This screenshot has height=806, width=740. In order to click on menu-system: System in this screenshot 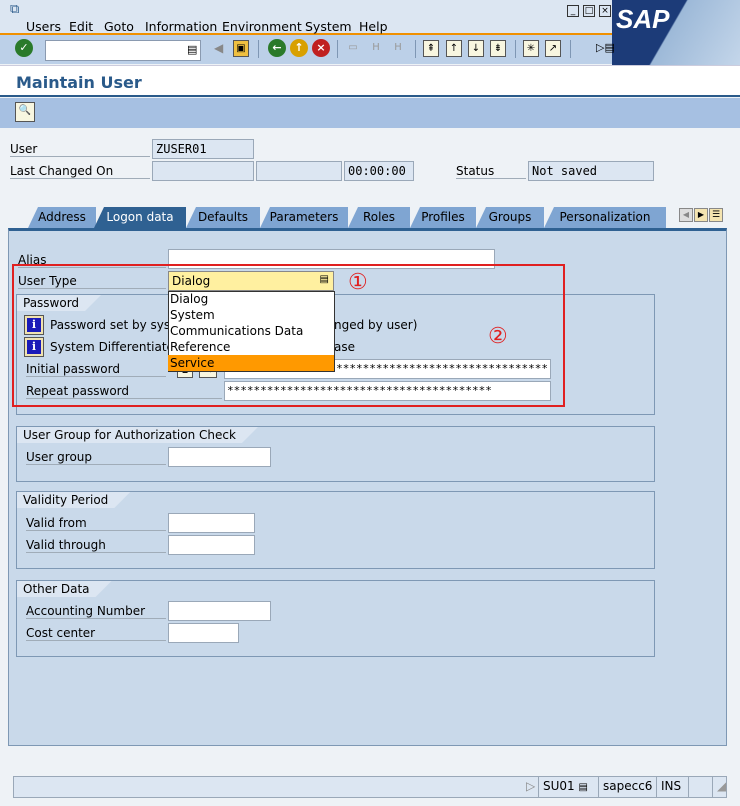, I will do `click(328, 26)`.